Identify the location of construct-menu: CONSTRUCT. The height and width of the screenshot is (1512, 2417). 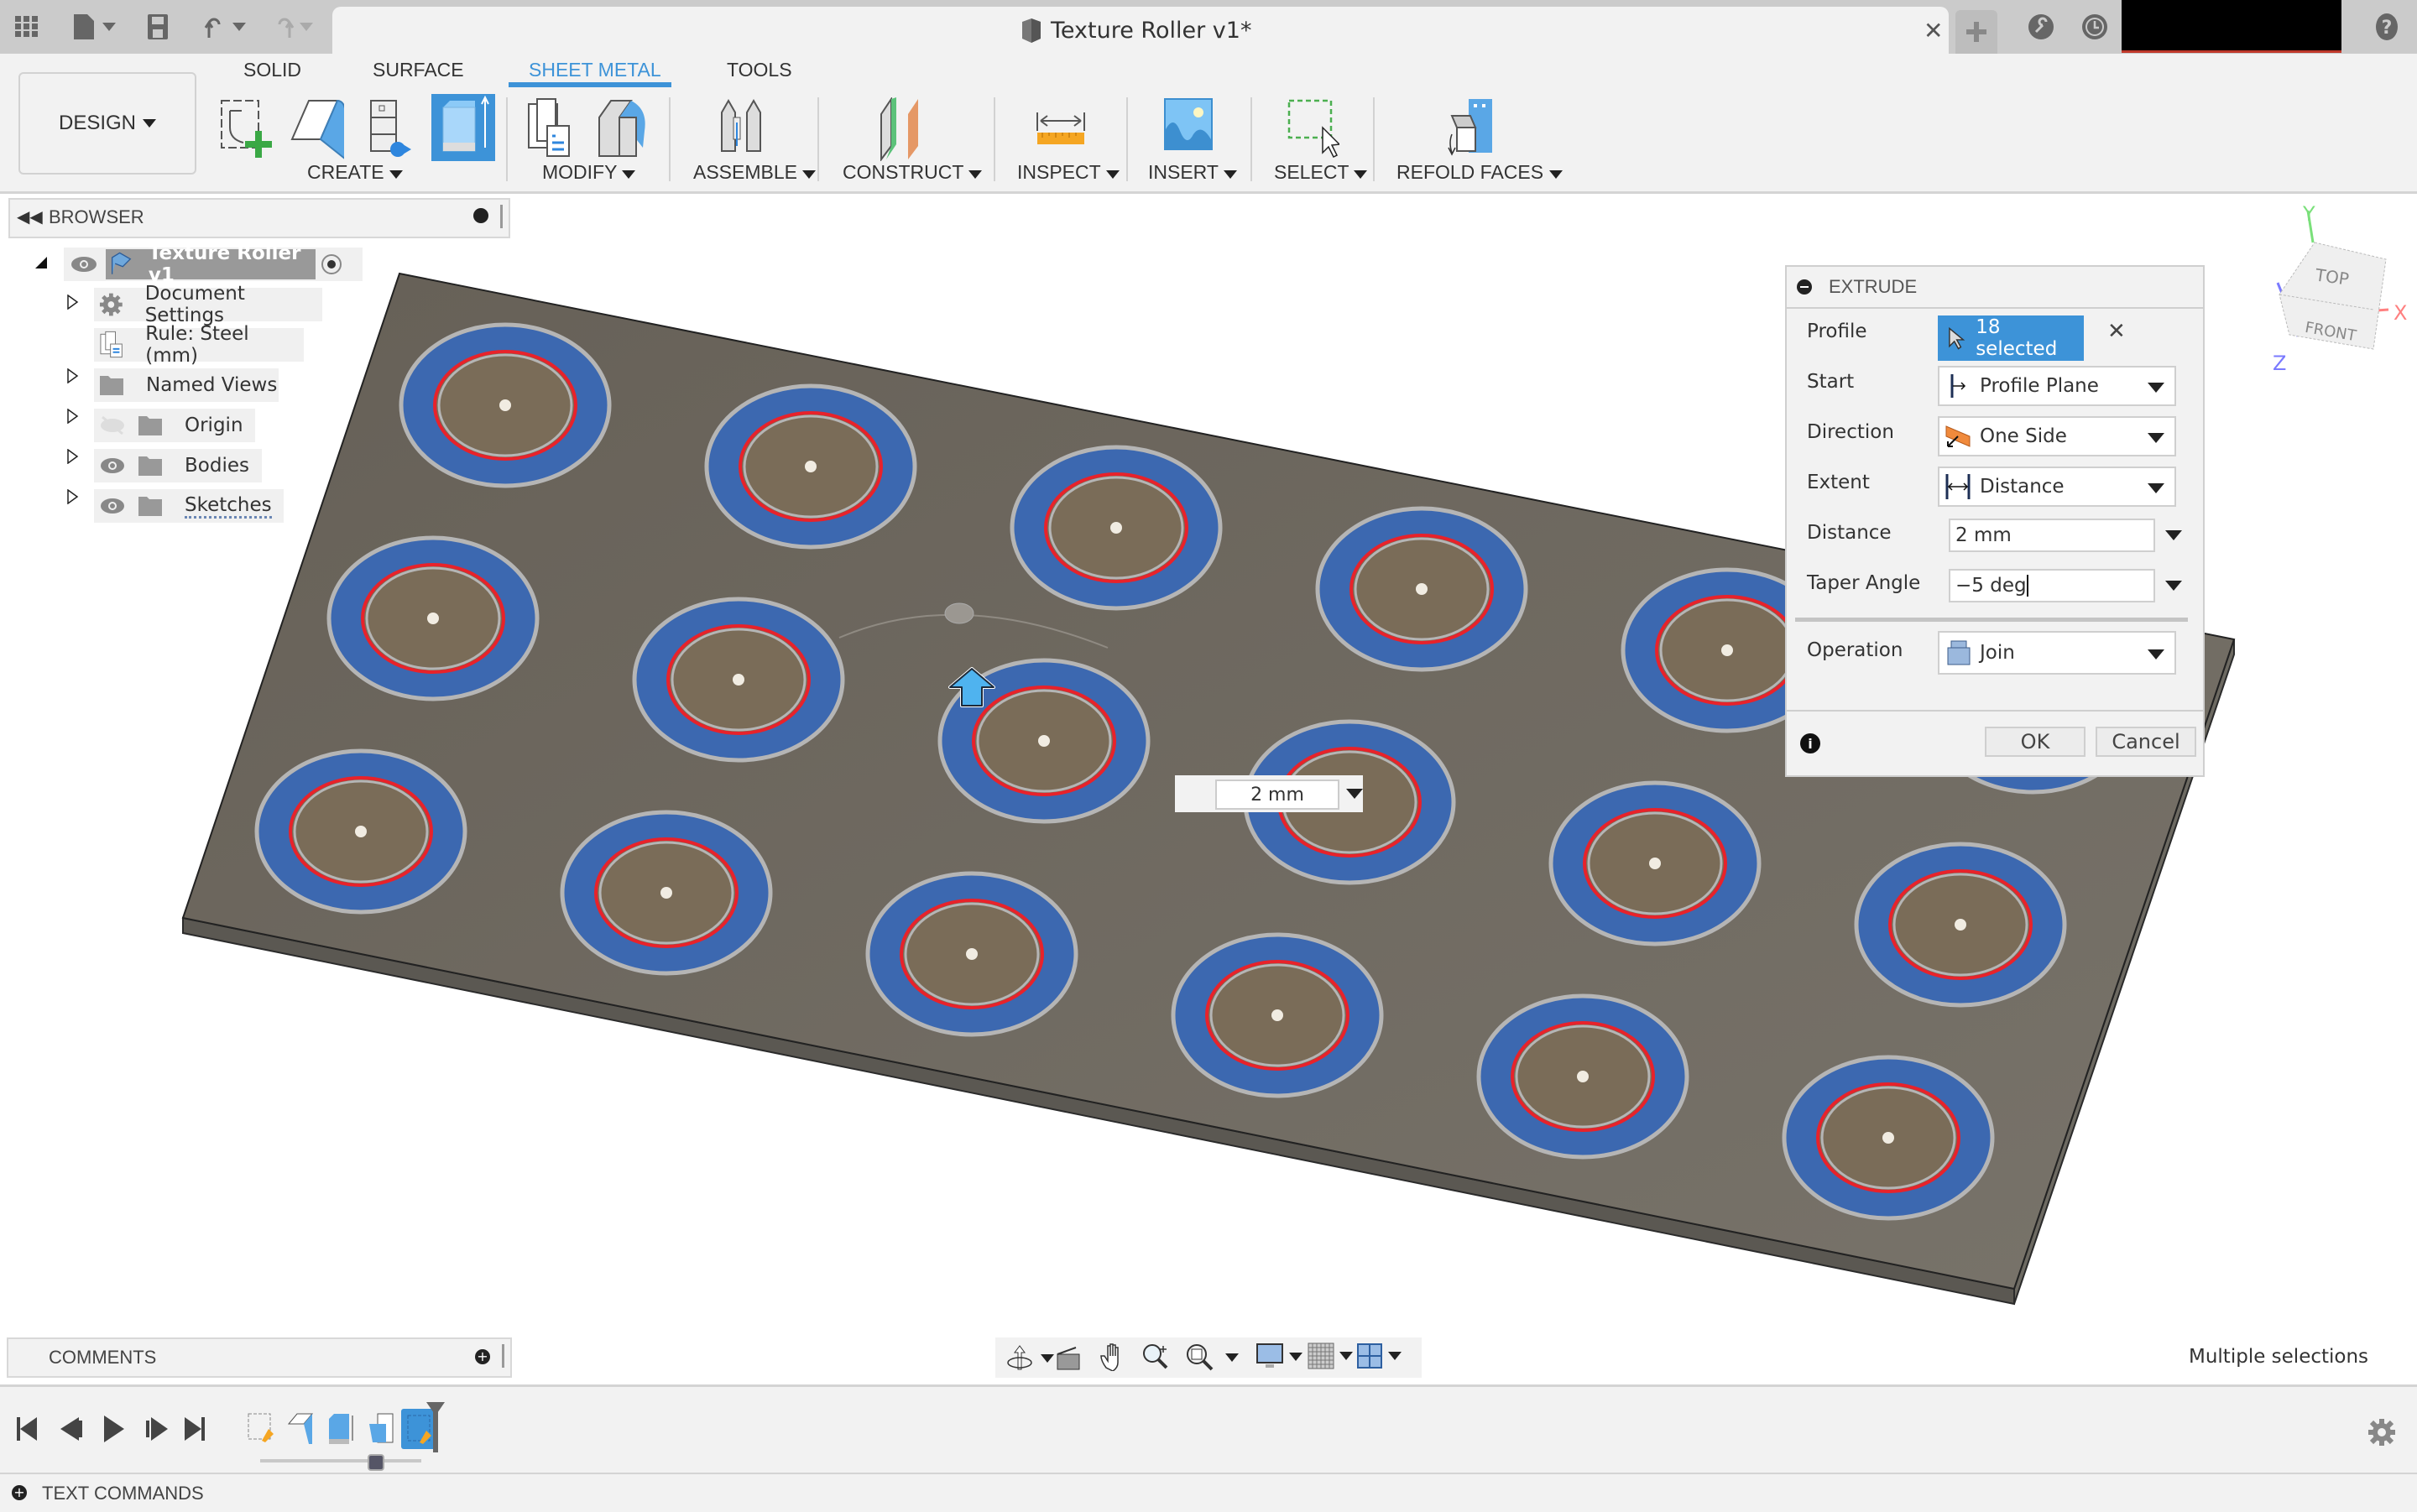
(913, 172).